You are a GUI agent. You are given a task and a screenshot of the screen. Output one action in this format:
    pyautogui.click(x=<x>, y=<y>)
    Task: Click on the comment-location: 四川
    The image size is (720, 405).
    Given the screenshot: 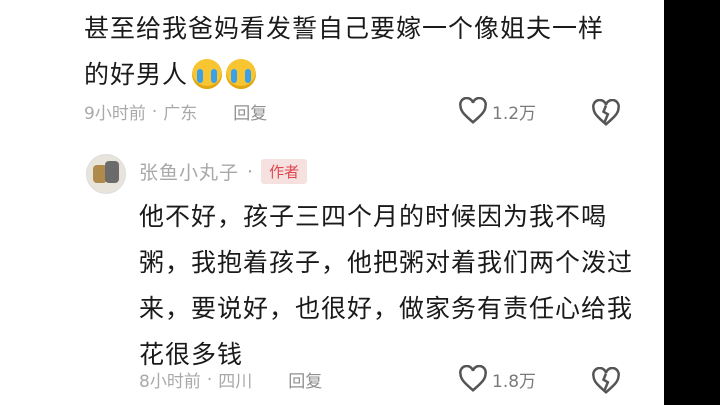 What is the action you would take?
    pyautogui.click(x=235, y=382)
    